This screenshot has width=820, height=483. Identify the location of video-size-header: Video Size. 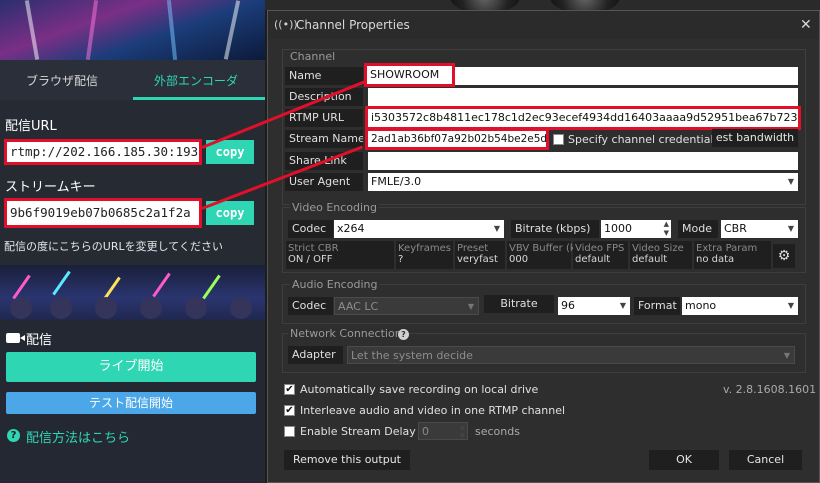
(658, 248).